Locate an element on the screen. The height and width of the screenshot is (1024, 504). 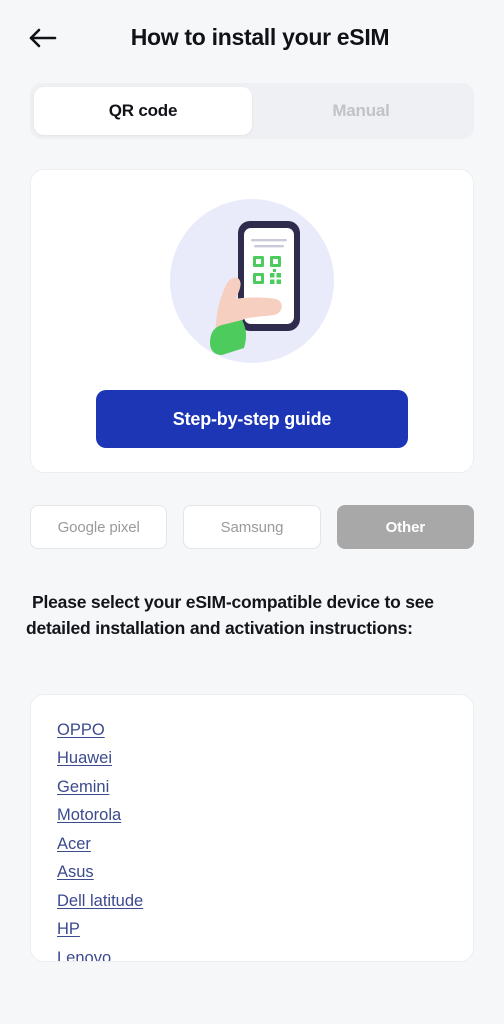
hand-holding-phone-with-qr-code-icon is located at coordinates (252, 283).